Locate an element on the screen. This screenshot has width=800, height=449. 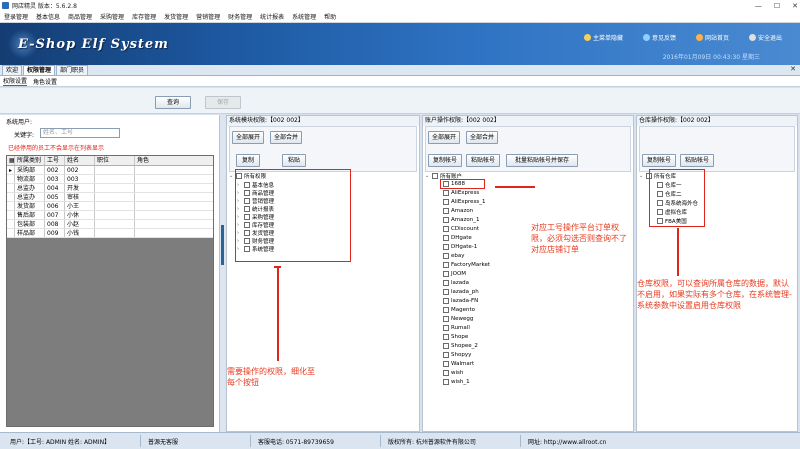
tab-permission-settings: 权限设置 is located at coordinates (15, 81).